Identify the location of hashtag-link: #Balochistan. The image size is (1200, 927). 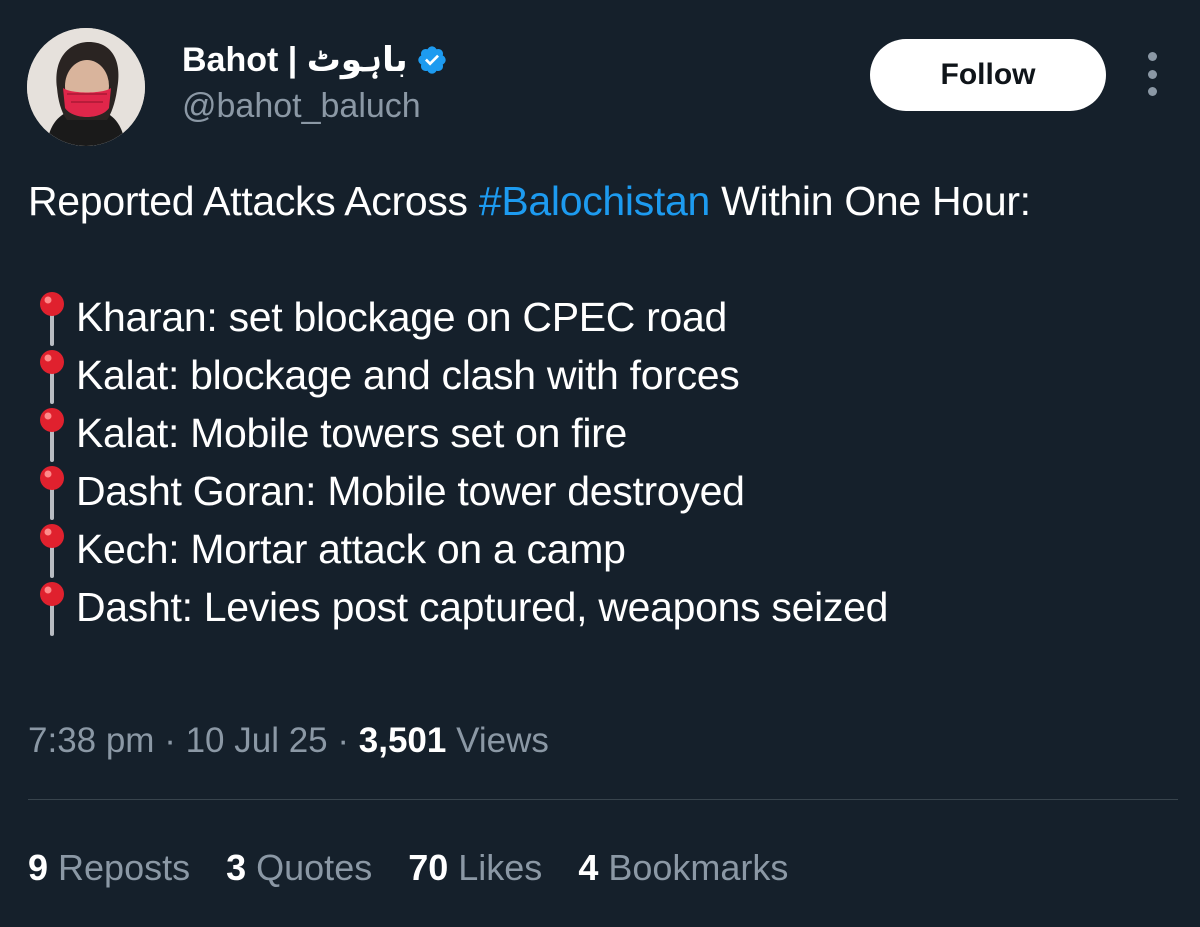
(594, 201).